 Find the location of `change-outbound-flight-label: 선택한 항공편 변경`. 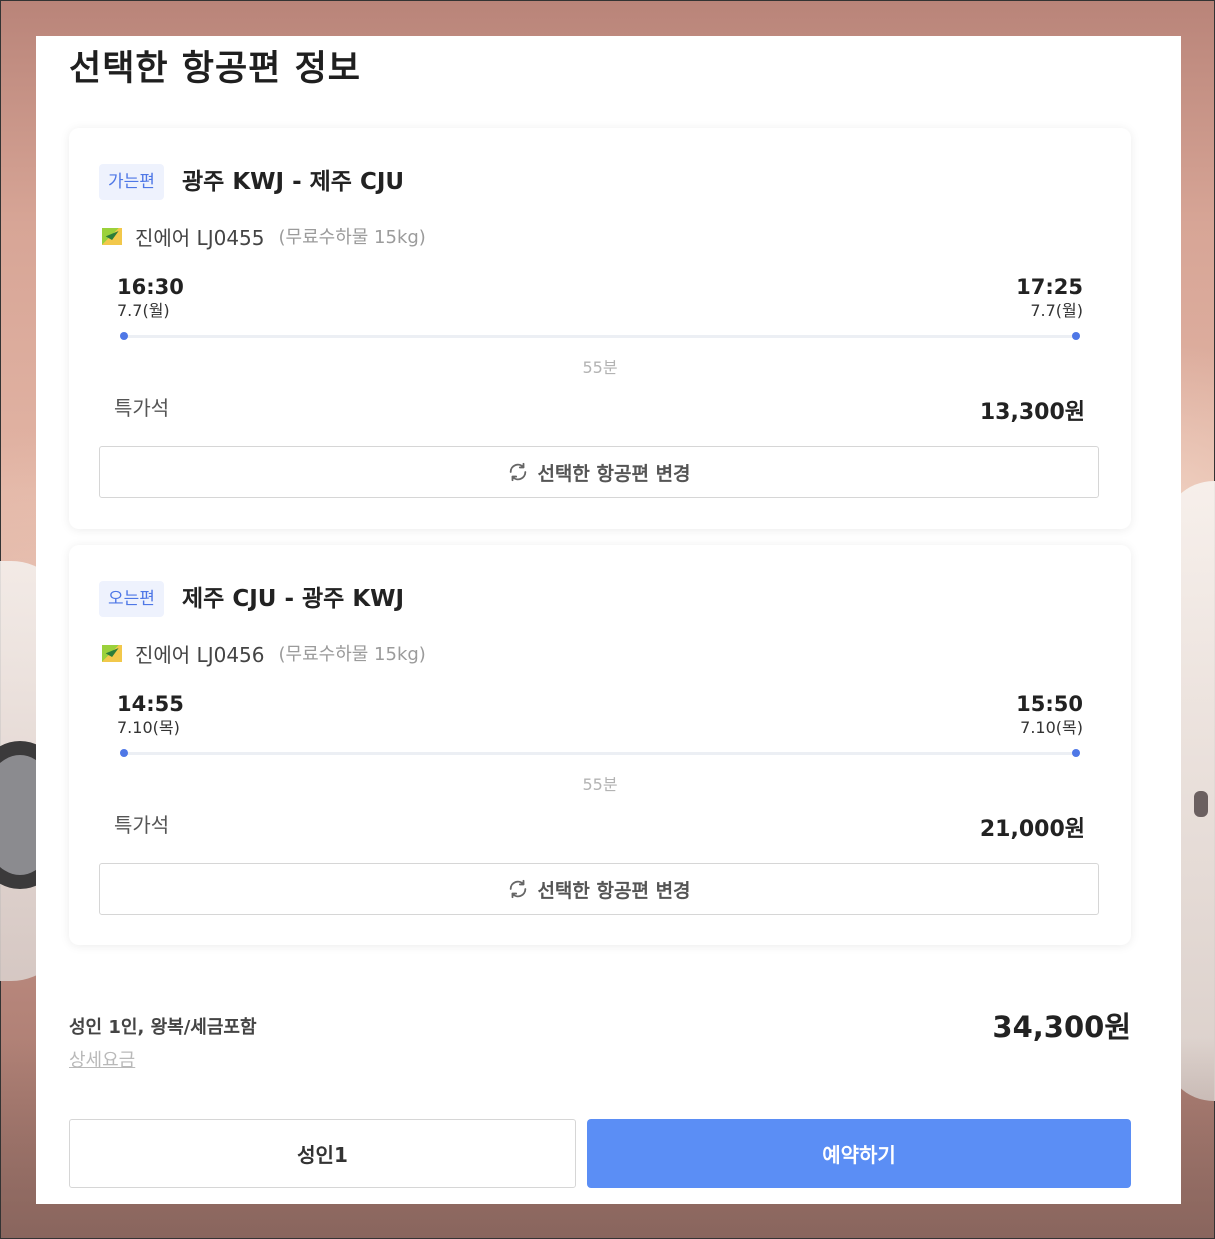

change-outbound-flight-label: 선택한 항공편 변경 is located at coordinates (614, 473).